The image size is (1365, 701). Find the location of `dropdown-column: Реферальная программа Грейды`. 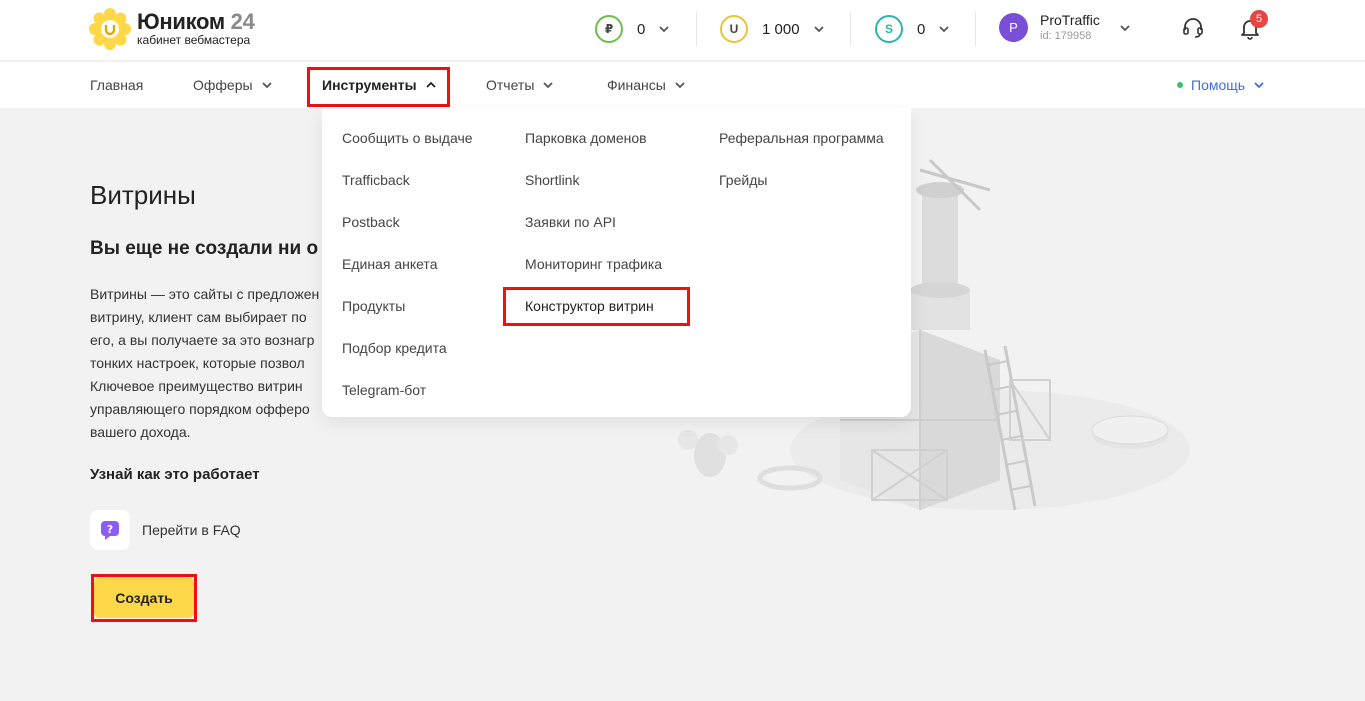

dropdown-column: Реферальная программа Грейды is located at coordinates (801, 172).